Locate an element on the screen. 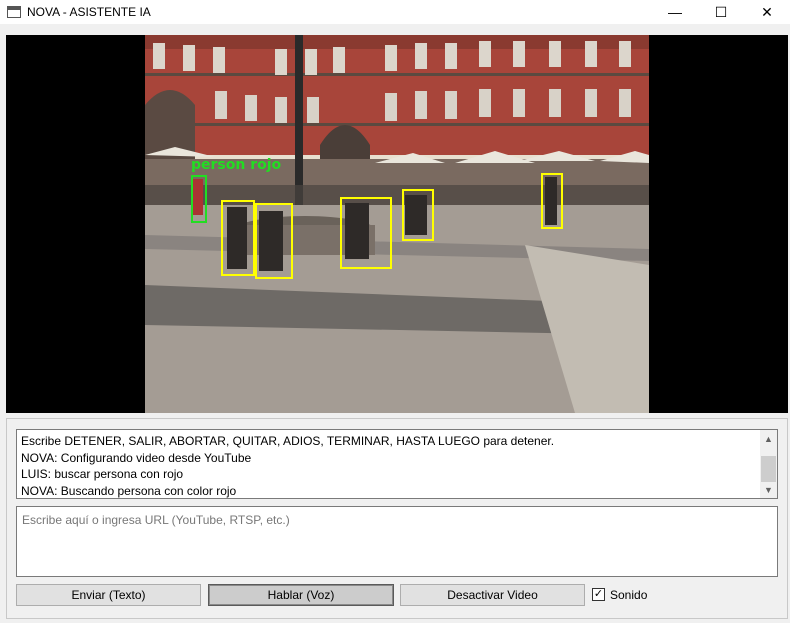  send-text-button: Enviar (Texto) is located at coordinates (108, 595).